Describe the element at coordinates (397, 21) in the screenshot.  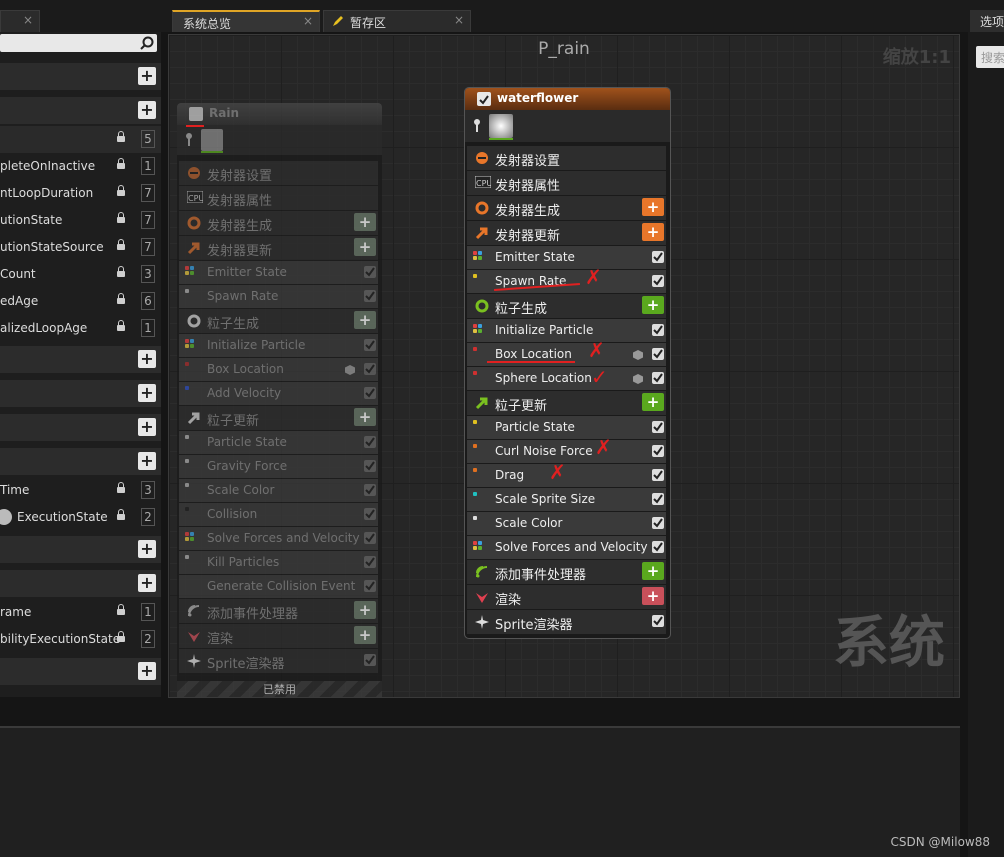
I see `tab-scratch-pad: 暂存区 ×` at that location.